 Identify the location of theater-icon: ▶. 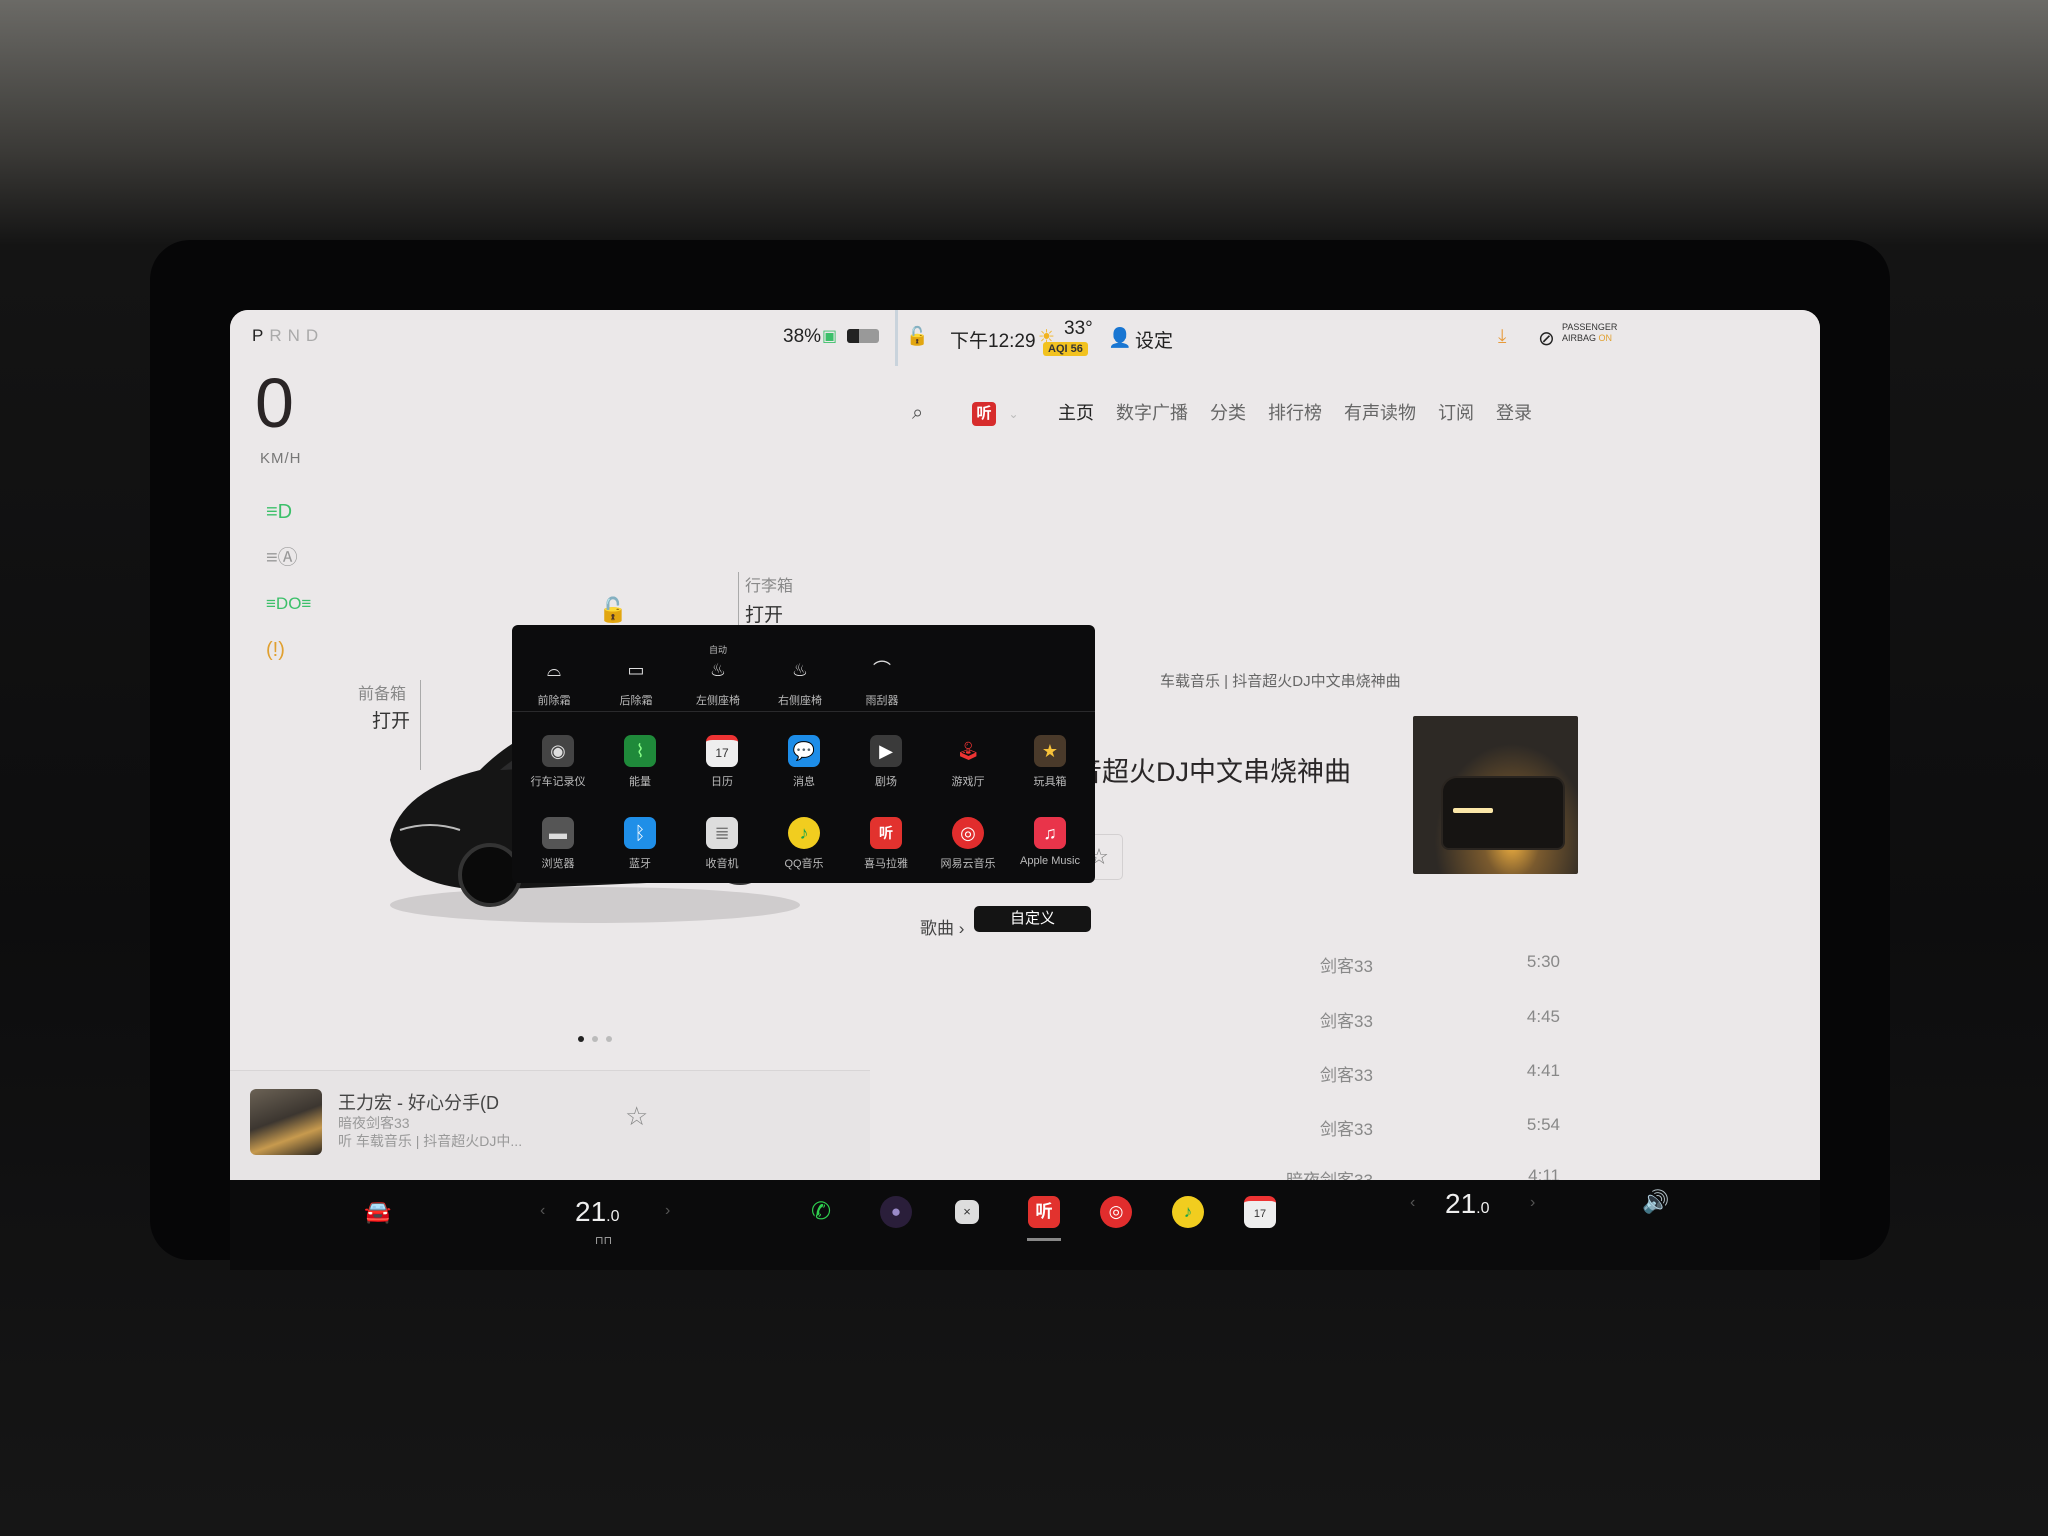
(886, 751).